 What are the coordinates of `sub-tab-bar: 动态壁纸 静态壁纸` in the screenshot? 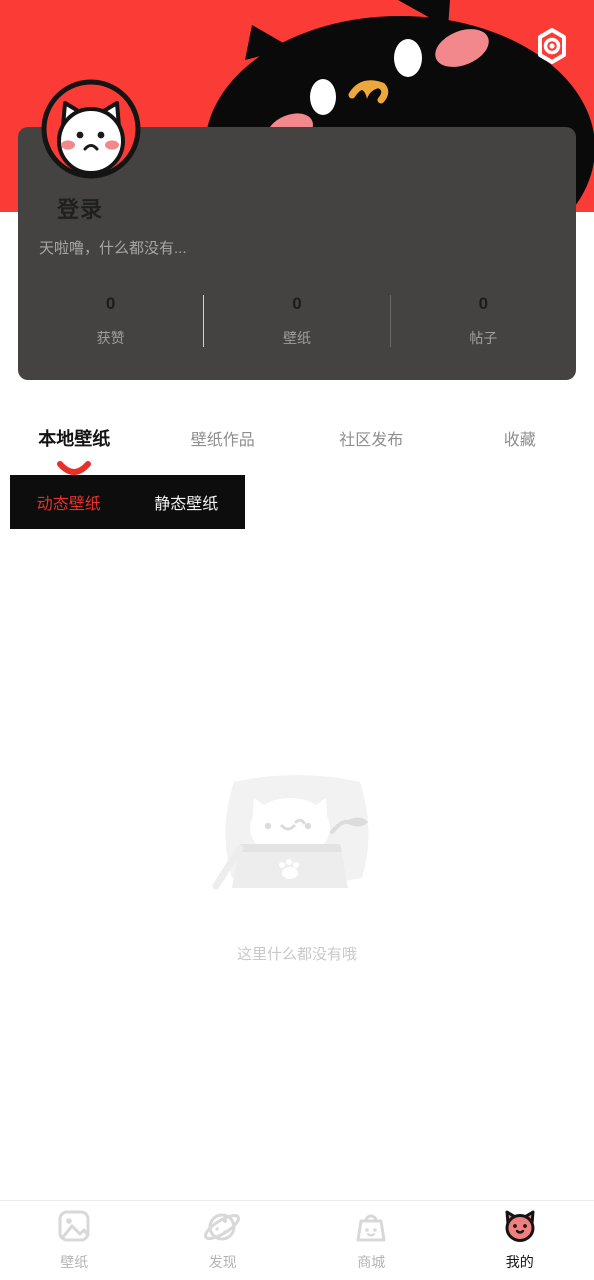 It's located at (127, 502).